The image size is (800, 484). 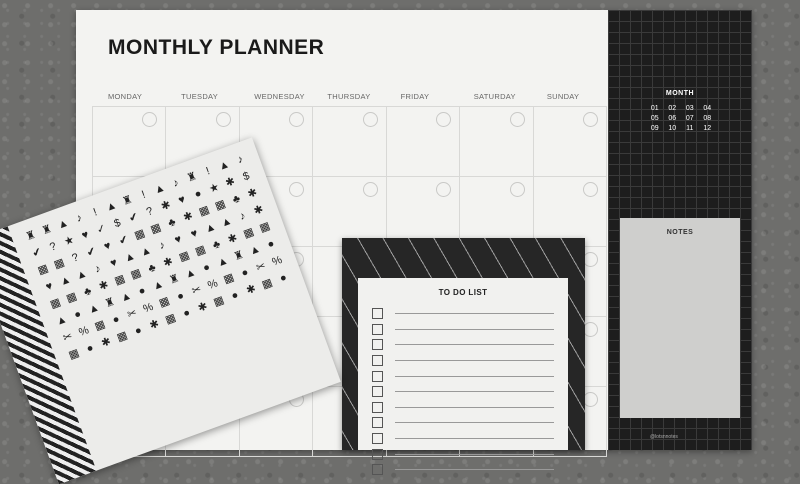 What do you see at coordinates (654, 128) in the screenshot?
I see `month-number: 09` at bounding box center [654, 128].